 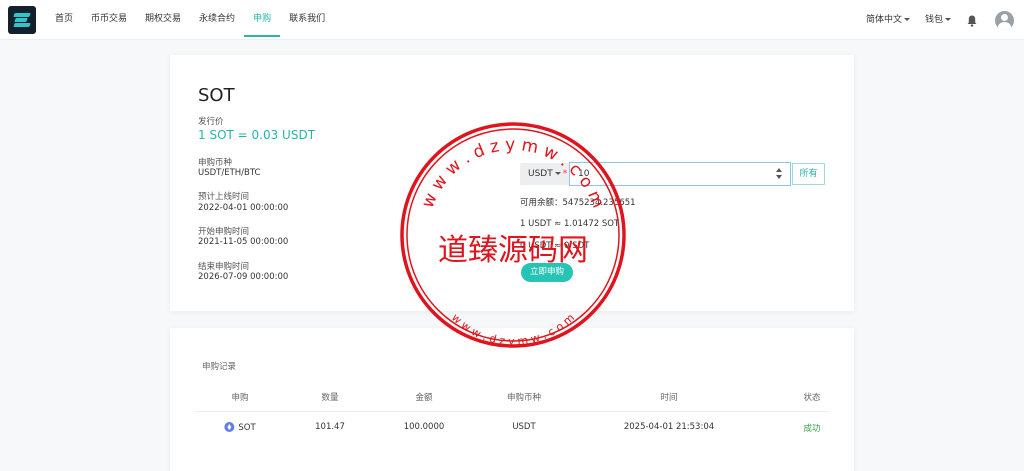 I want to click on currency-select-value: USDT, so click(x=540, y=174).